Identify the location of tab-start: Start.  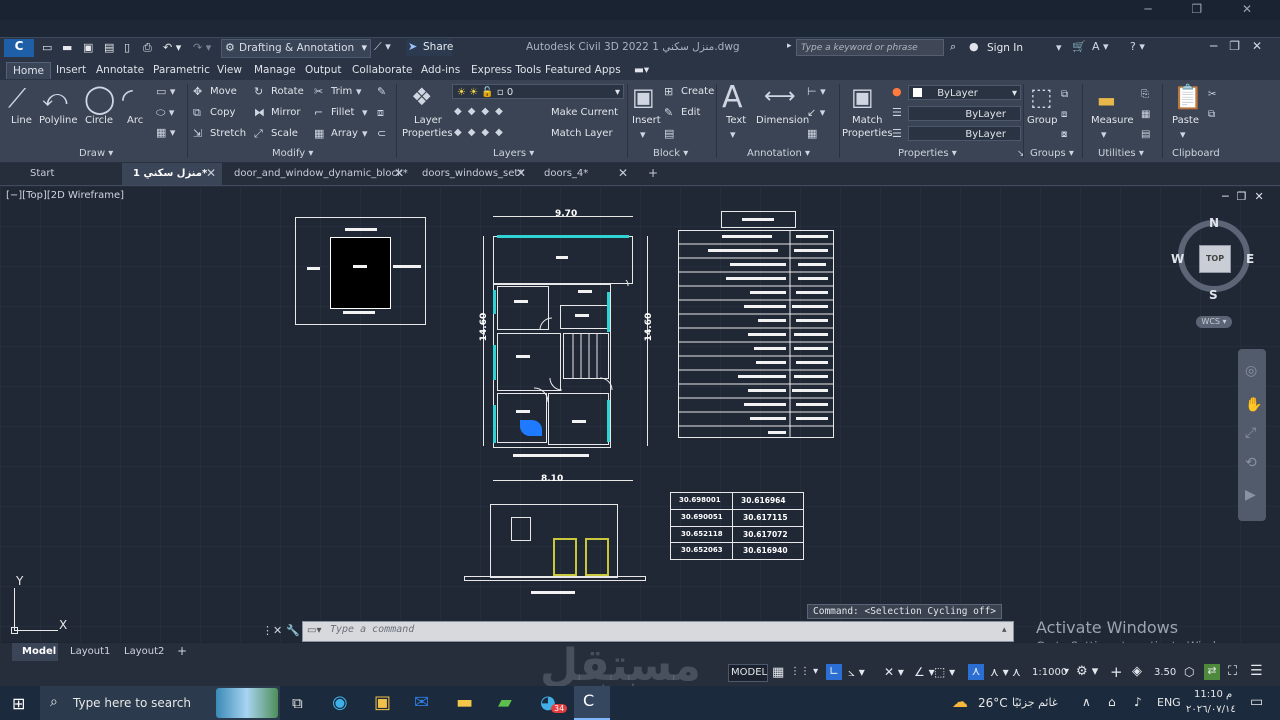
(42, 173).